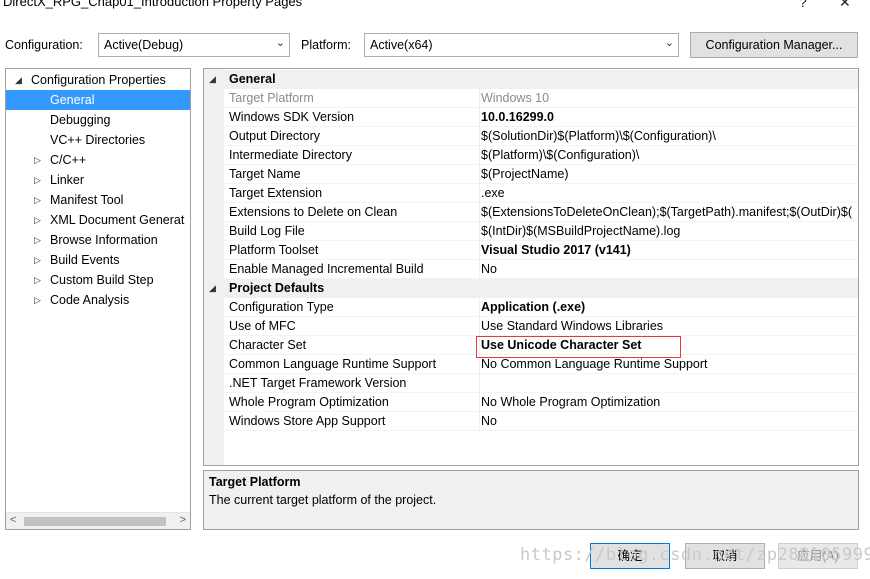  What do you see at coordinates (669, 231) in the screenshot?
I see `property-value: $(IntDir)$(MSBuildProjectName).log` at bounding box center [669, 231].